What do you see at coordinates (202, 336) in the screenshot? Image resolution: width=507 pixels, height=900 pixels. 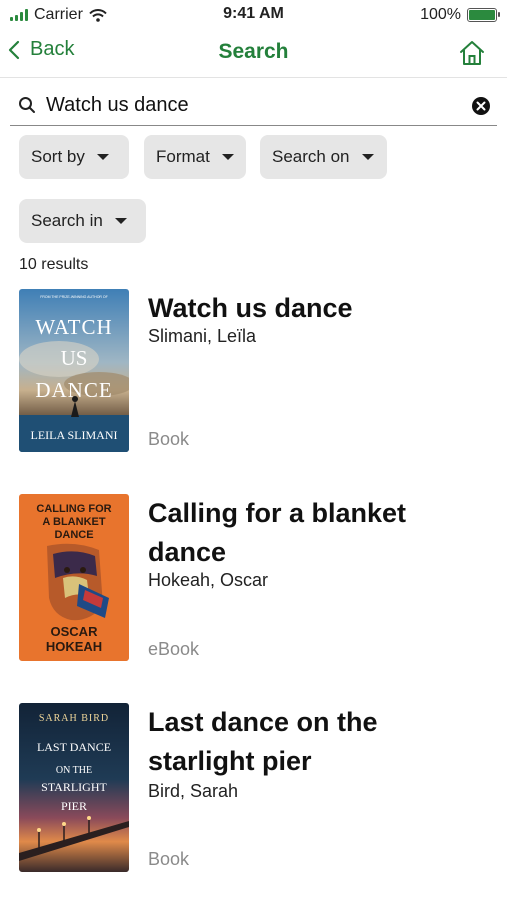 I see `result-author: Slimani, Leïla` at bounding box center [202, 336].